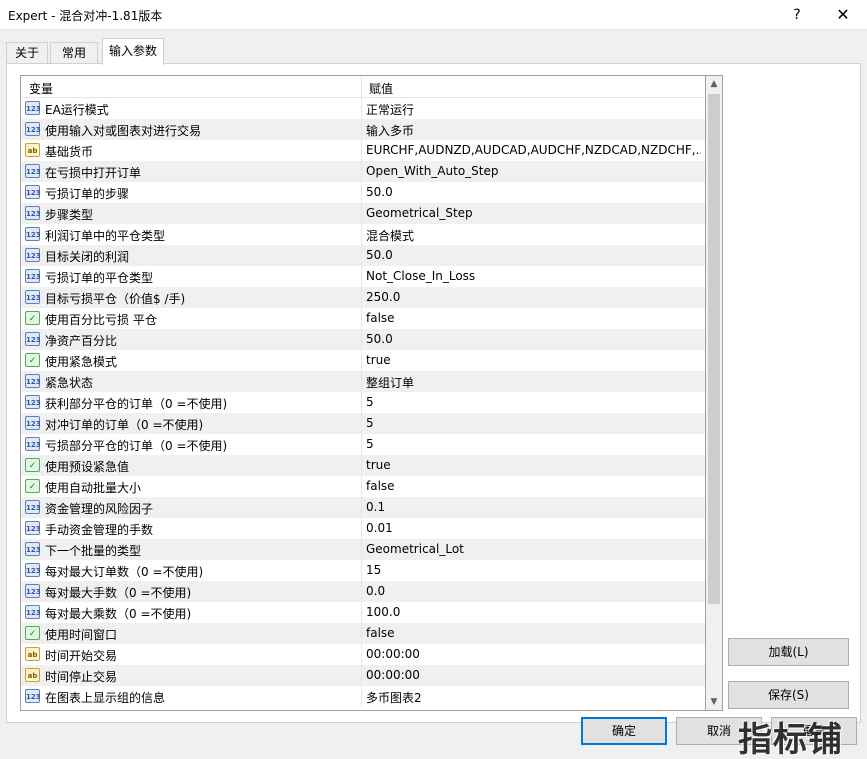 Image resolution: width=867 pixels, height=759 pixels. Describe the element at coordinates (363, 507) in the screenshot. I see `table-row: 123 资金管理的风险因子 0.1` at that location.